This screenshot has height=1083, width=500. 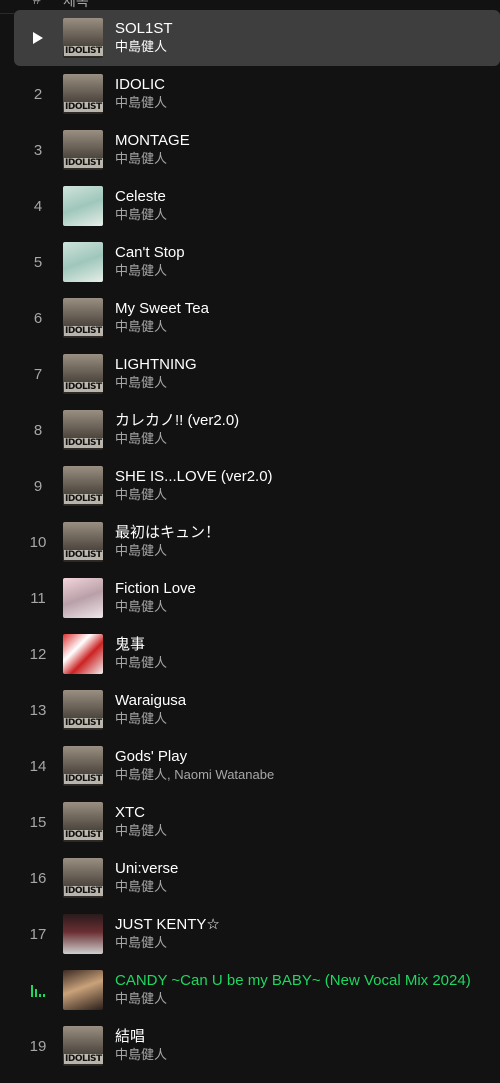 What do you see at coordinates (303, 84) in the screenshot?
I see `track-title: IDOLIC` at bounding box center [303, 84].